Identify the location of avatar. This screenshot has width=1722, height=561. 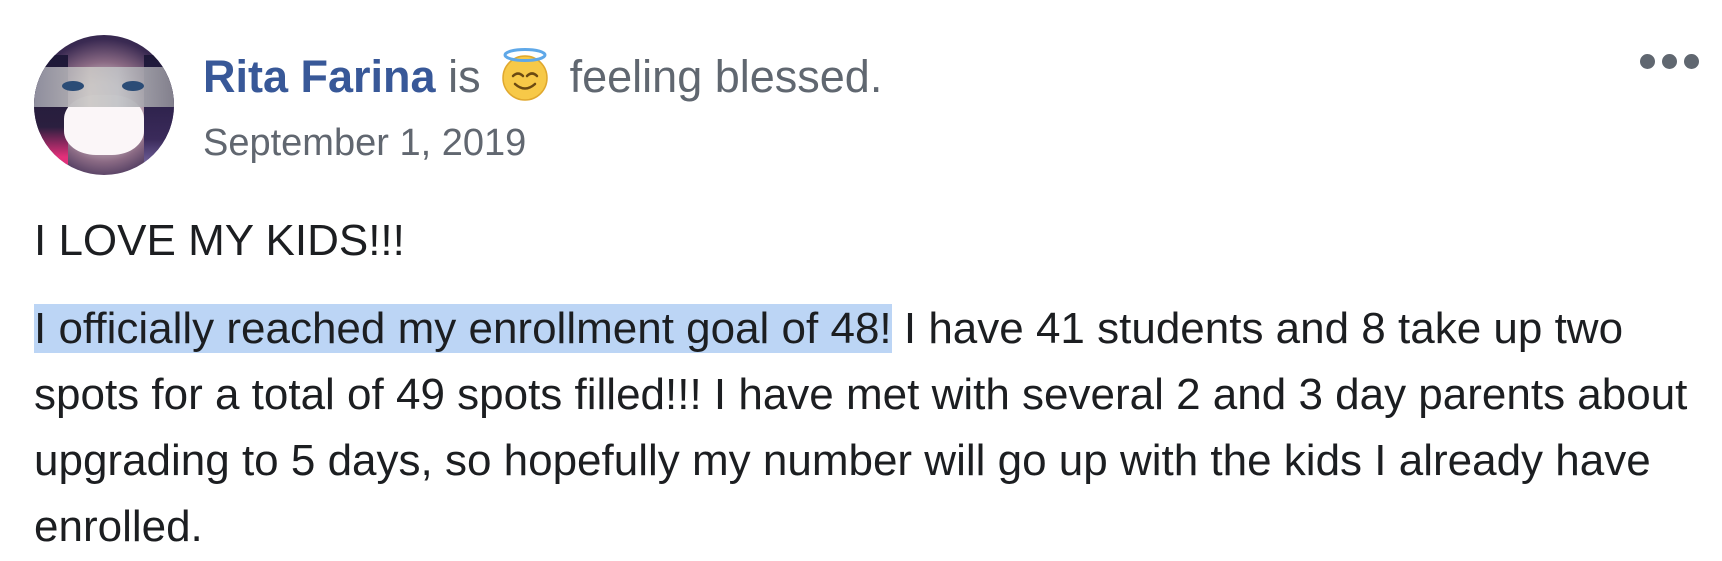
(104, 105).